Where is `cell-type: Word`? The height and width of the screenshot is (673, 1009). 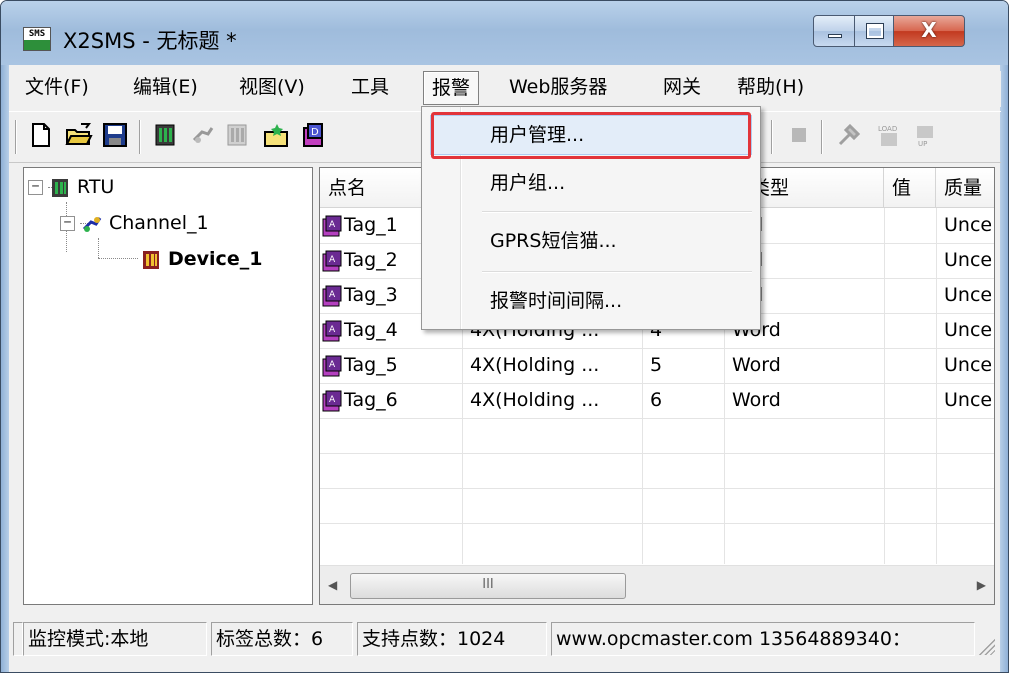
cell-type: Word is located at coordinates (804, 365).